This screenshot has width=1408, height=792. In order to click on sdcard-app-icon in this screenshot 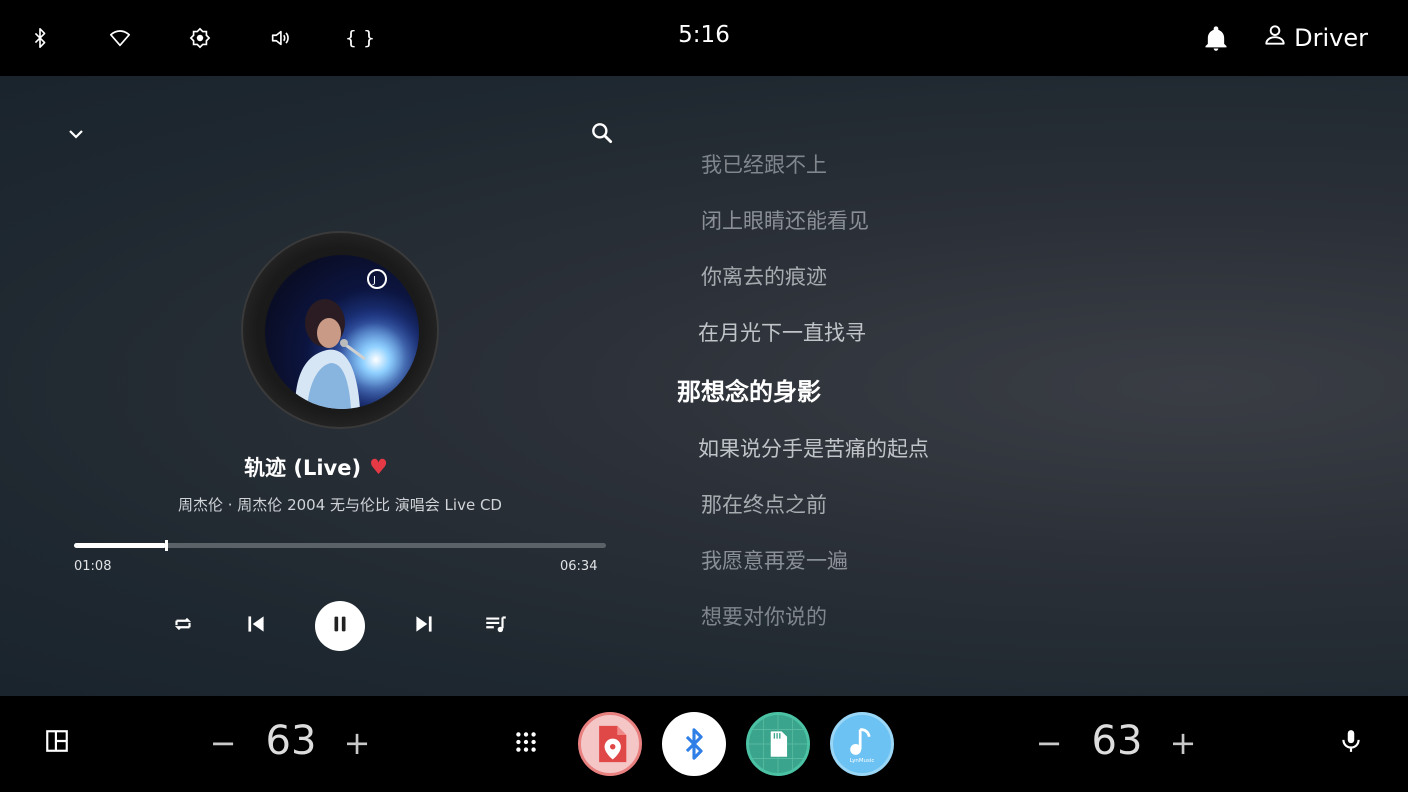, I will do `click(778, 744)`.